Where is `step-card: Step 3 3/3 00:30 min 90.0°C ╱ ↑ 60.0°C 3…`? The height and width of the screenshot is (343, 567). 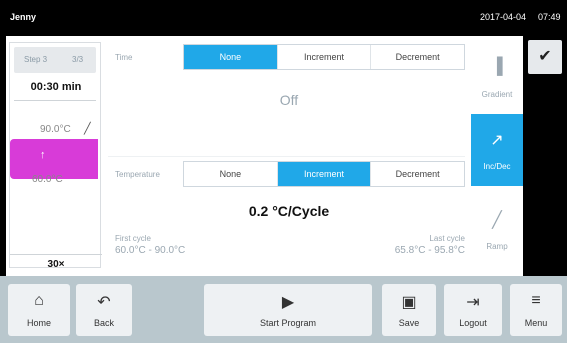 step-card: Step 3 3/3 00:30 min 90.0°C ╱ ↑ 60.0°C 3… is located at coordinates (55, 156).